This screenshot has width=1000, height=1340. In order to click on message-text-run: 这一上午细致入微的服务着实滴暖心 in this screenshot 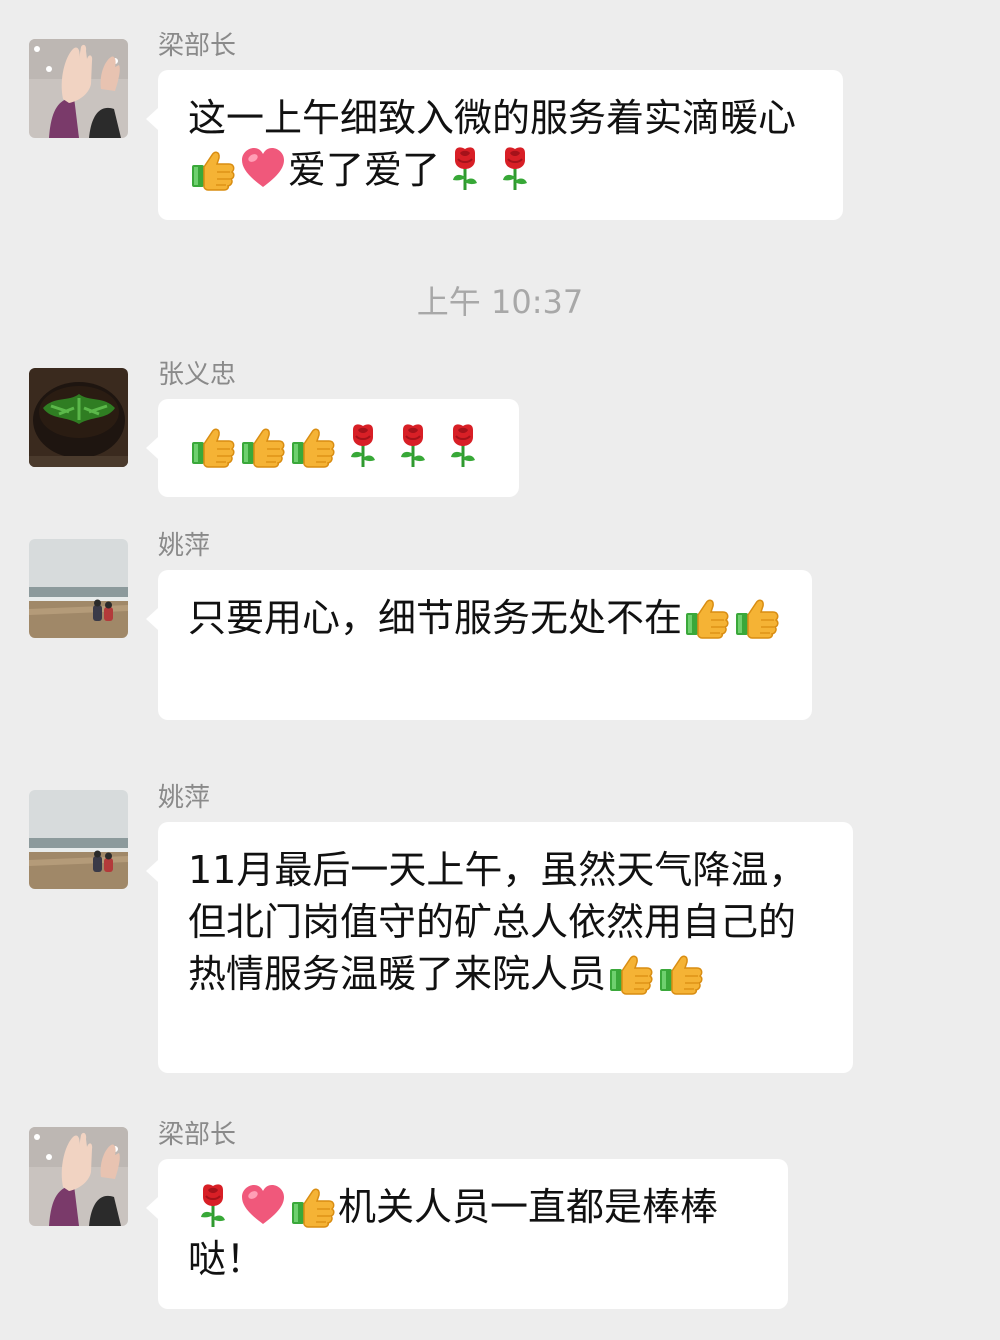, I will do `click(492, 118)`.